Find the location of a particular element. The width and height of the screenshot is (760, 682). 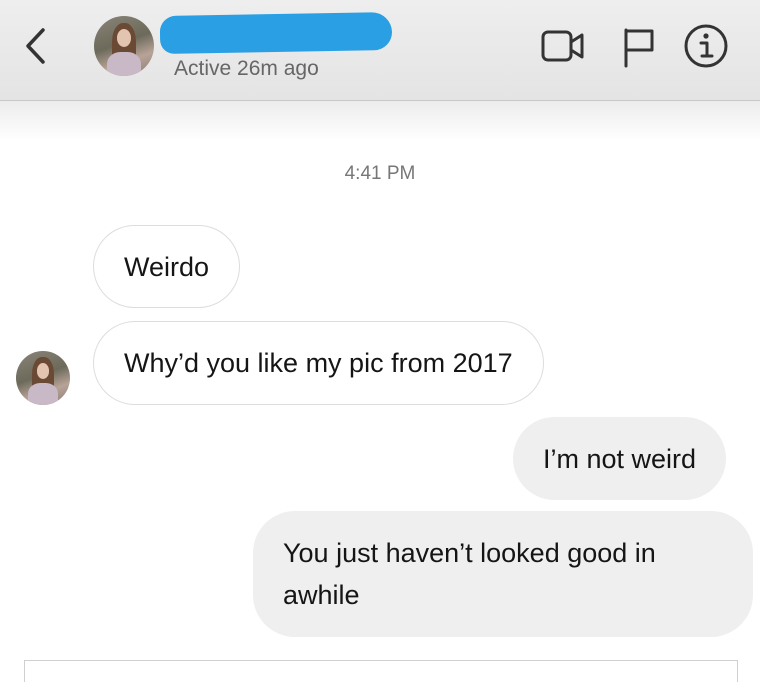

sent-message: You just haven’t looked good in awhile is located at coordinates (503, 574).